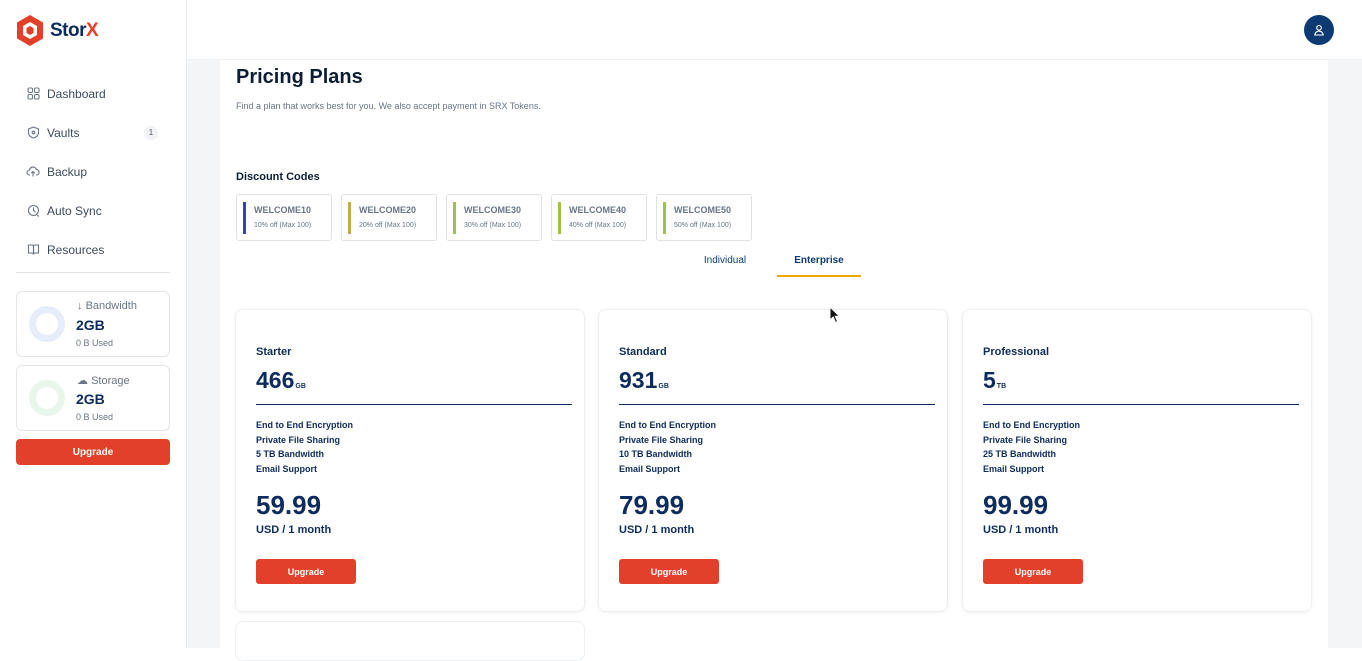  What do you see at coordinates (388, 225) in the screenshot?
I see `code-desc: 20% off (Max 100)` at bounding box center [388, 225].